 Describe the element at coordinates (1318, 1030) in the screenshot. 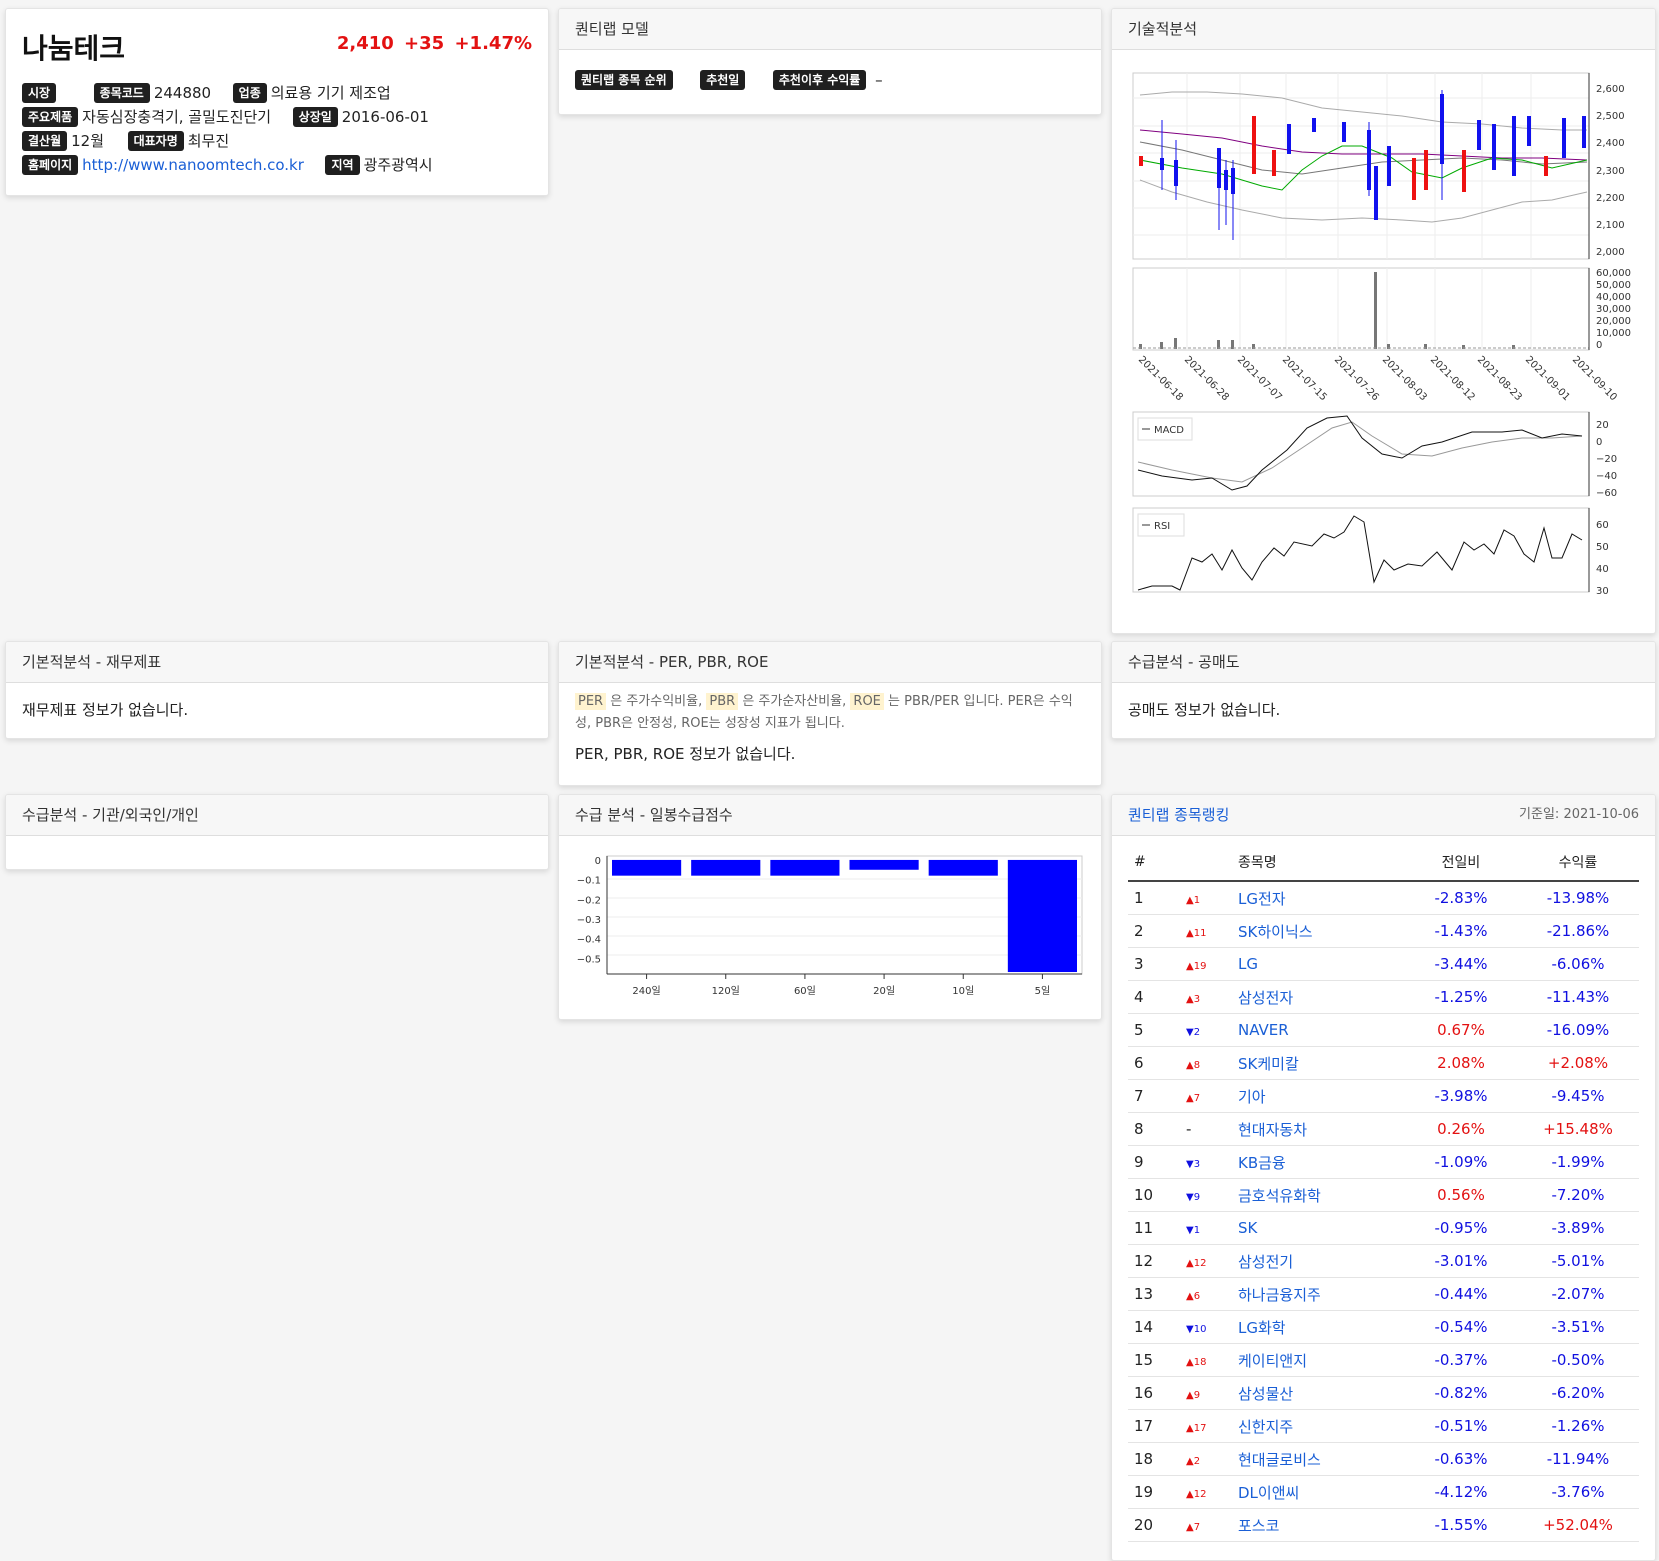

I see `stock-name-cell: NAVER` at that location.